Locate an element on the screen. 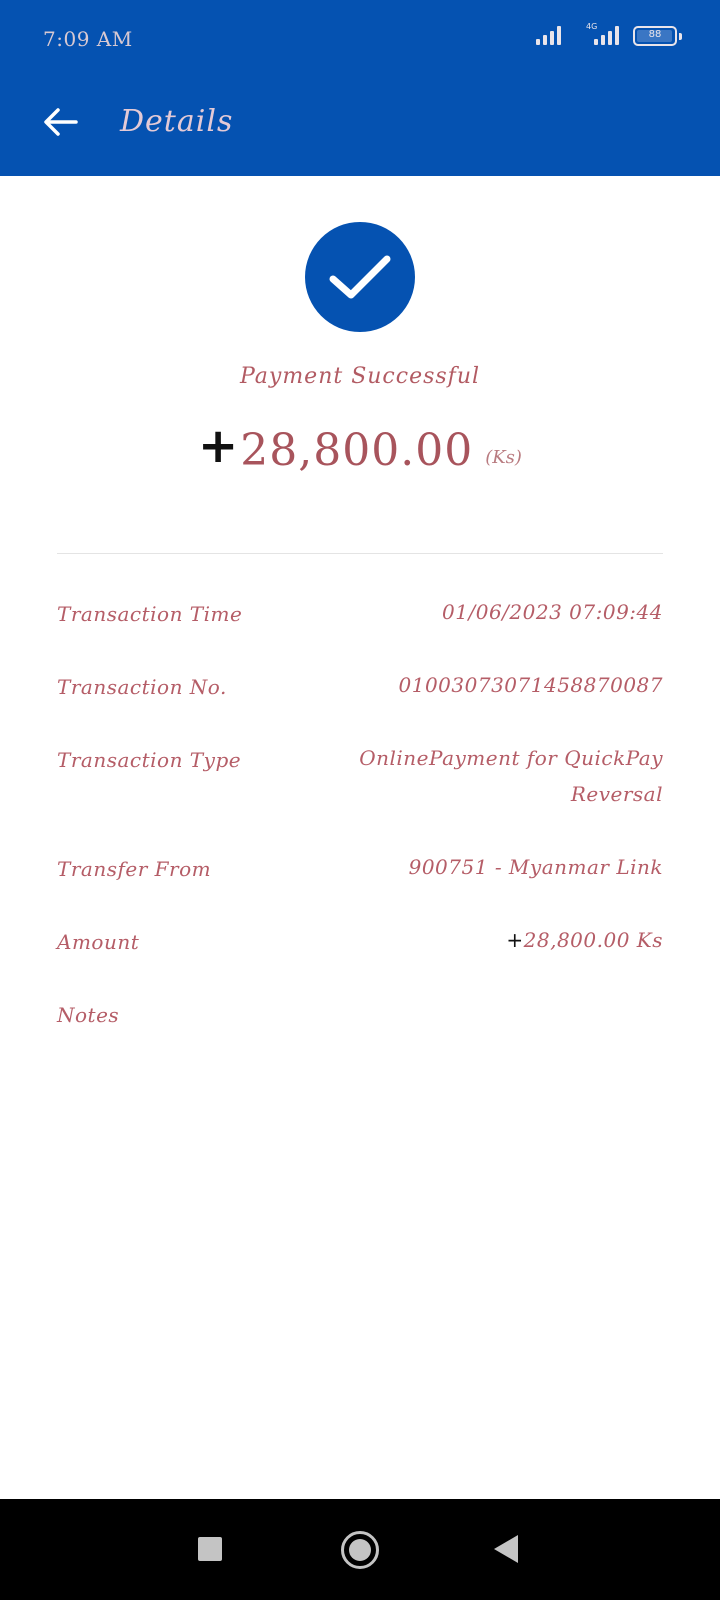 This screenshot has width=720, height=1600. detail-label: Transfer From is located at coordinates (134, 869).